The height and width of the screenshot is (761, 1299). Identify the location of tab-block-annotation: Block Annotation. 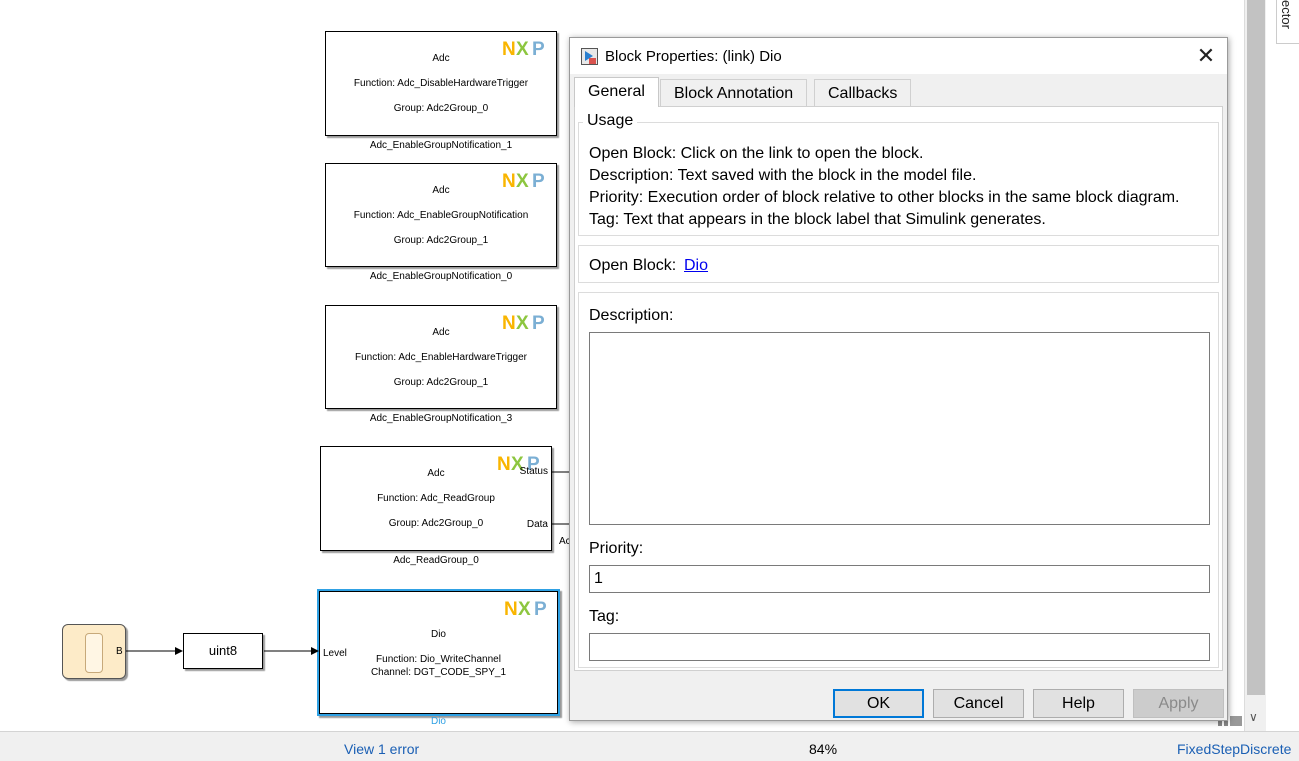
(734, 92).